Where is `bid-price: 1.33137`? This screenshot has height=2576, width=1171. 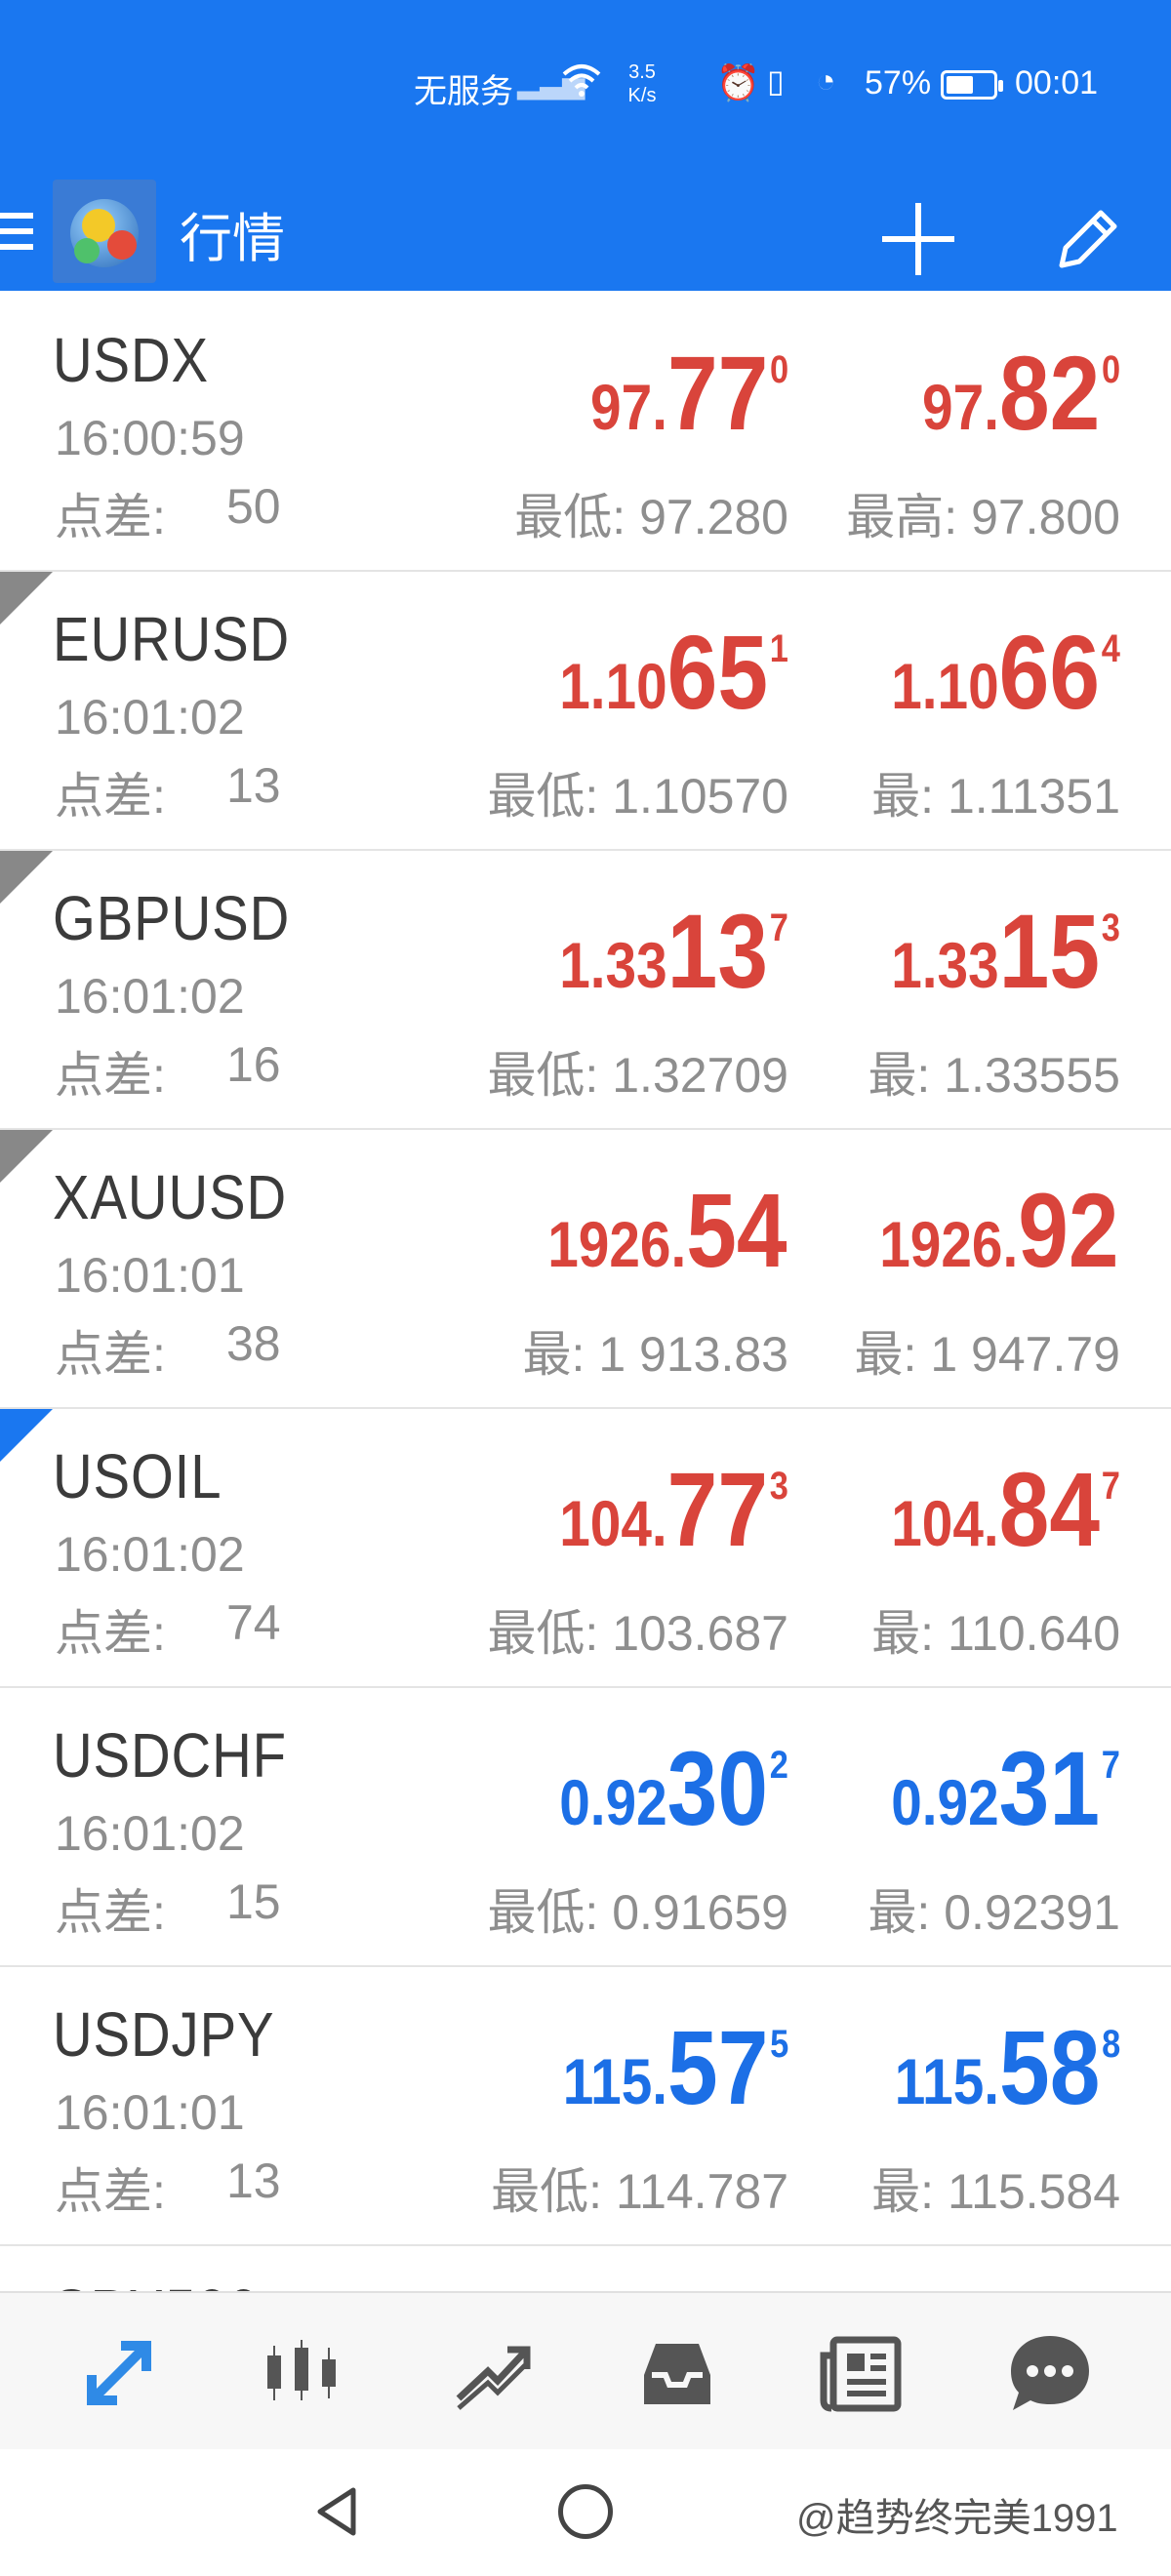
bid-price: 1.33137 is located at coordinates (673, 951).